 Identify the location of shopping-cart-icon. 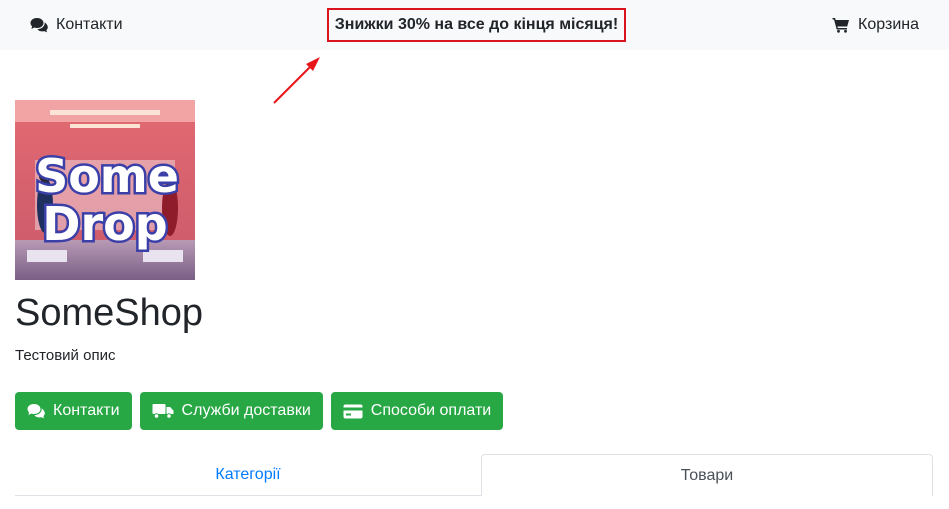
(841, 25).